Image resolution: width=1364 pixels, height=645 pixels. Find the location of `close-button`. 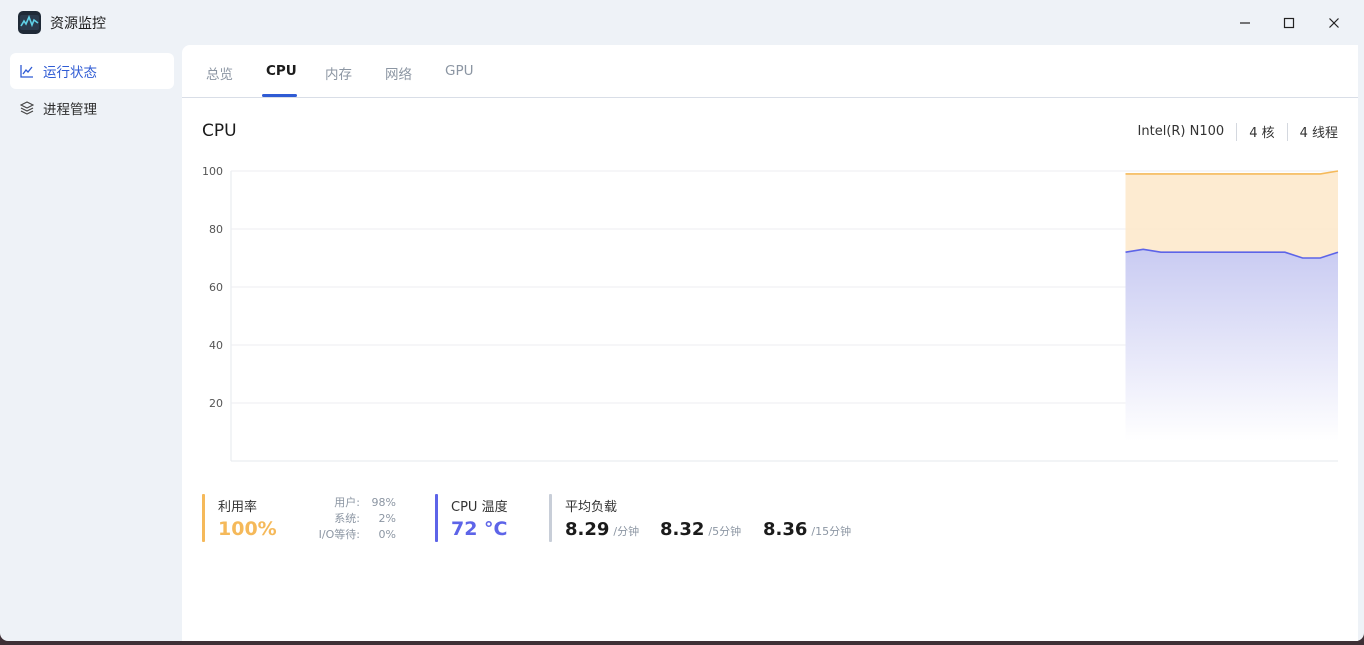

close-button is located at coordinates (1334, 23).